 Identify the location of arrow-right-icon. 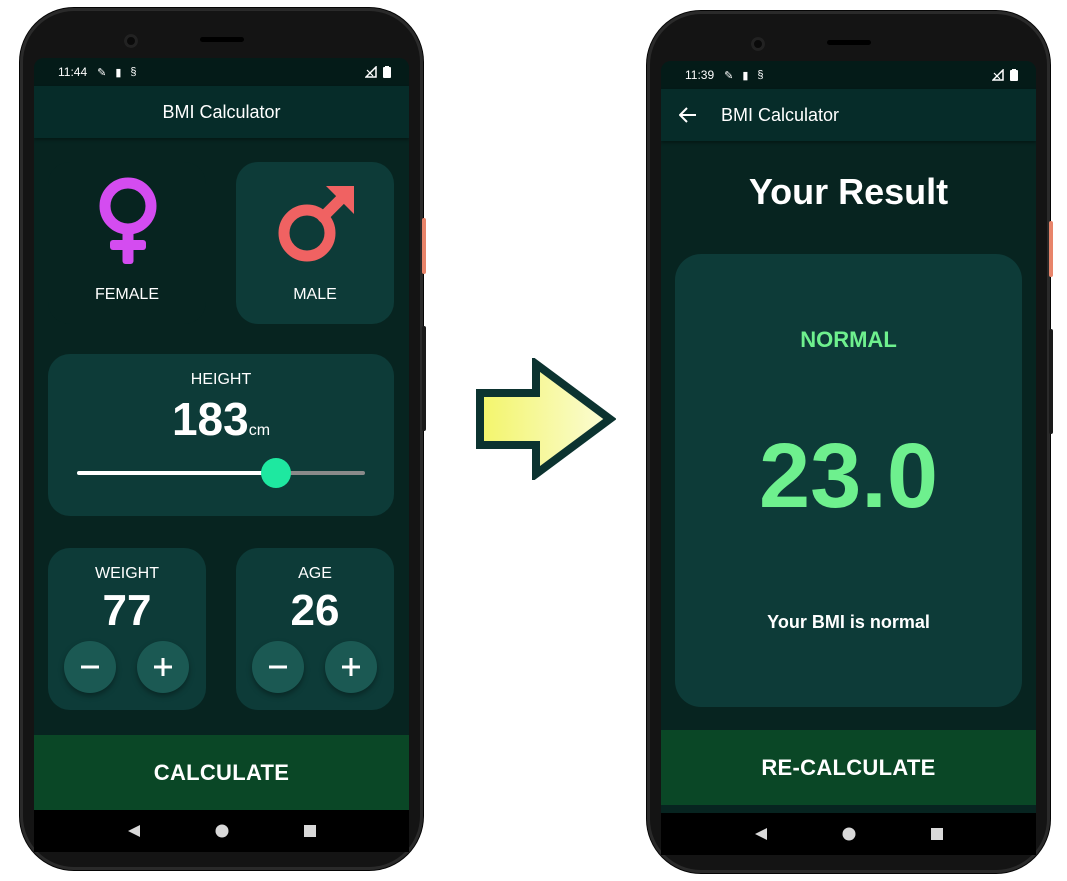
(546, 419).